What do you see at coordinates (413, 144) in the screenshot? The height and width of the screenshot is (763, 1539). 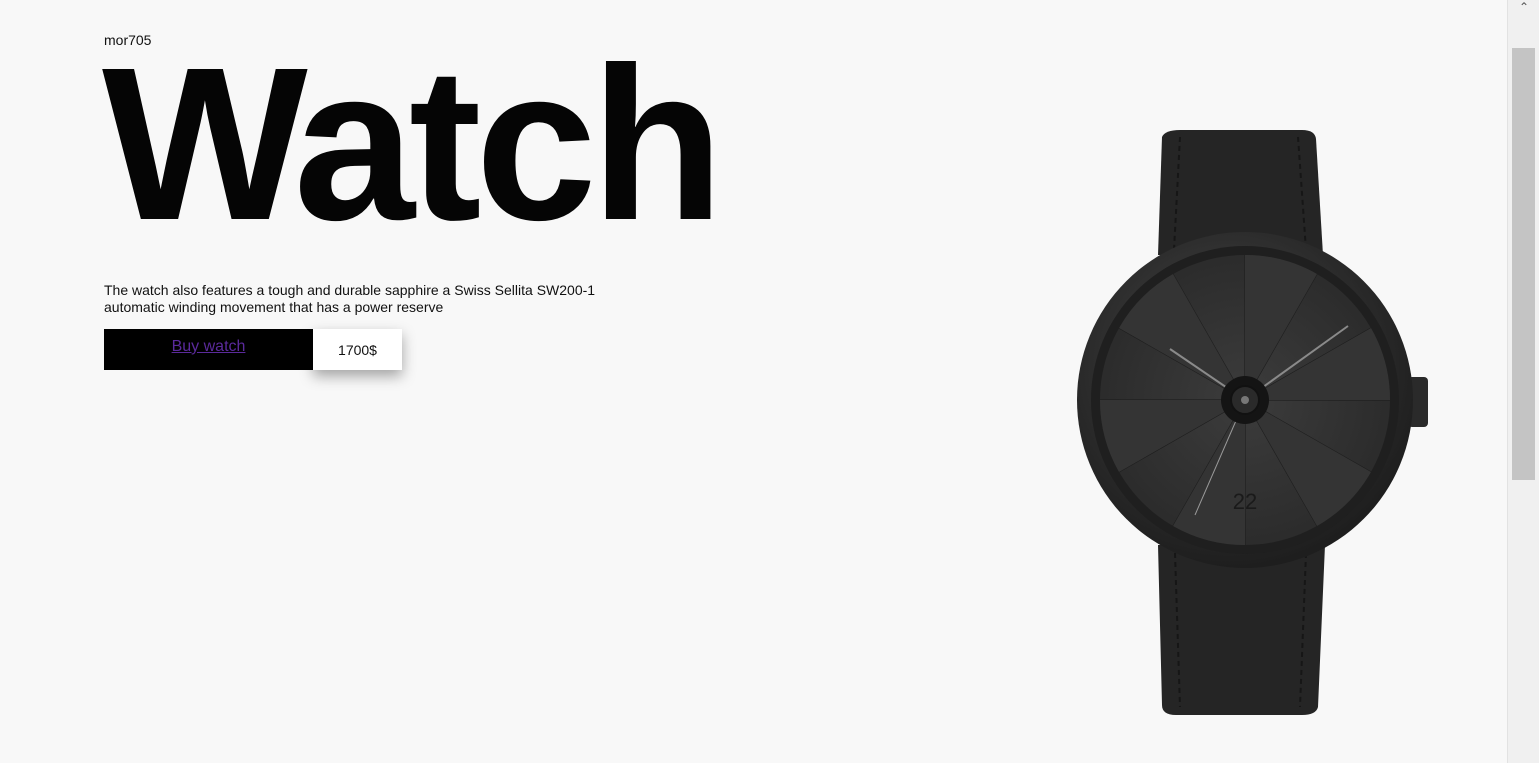 I see `hero-title: Watch` at bounding box center [413, 144].